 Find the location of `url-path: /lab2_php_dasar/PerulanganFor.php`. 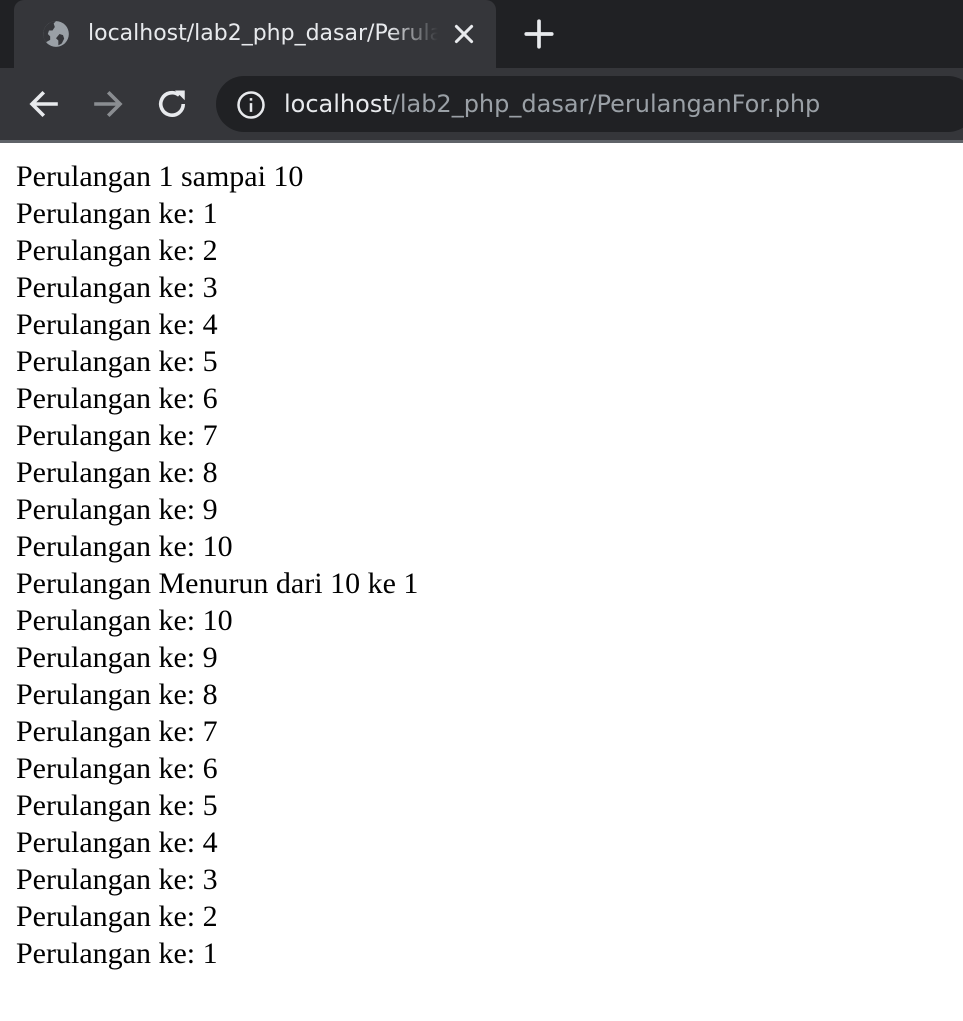

url-path: /lab2_php_dasar/PerulanganFor.php is located at coordinates (606, 104).